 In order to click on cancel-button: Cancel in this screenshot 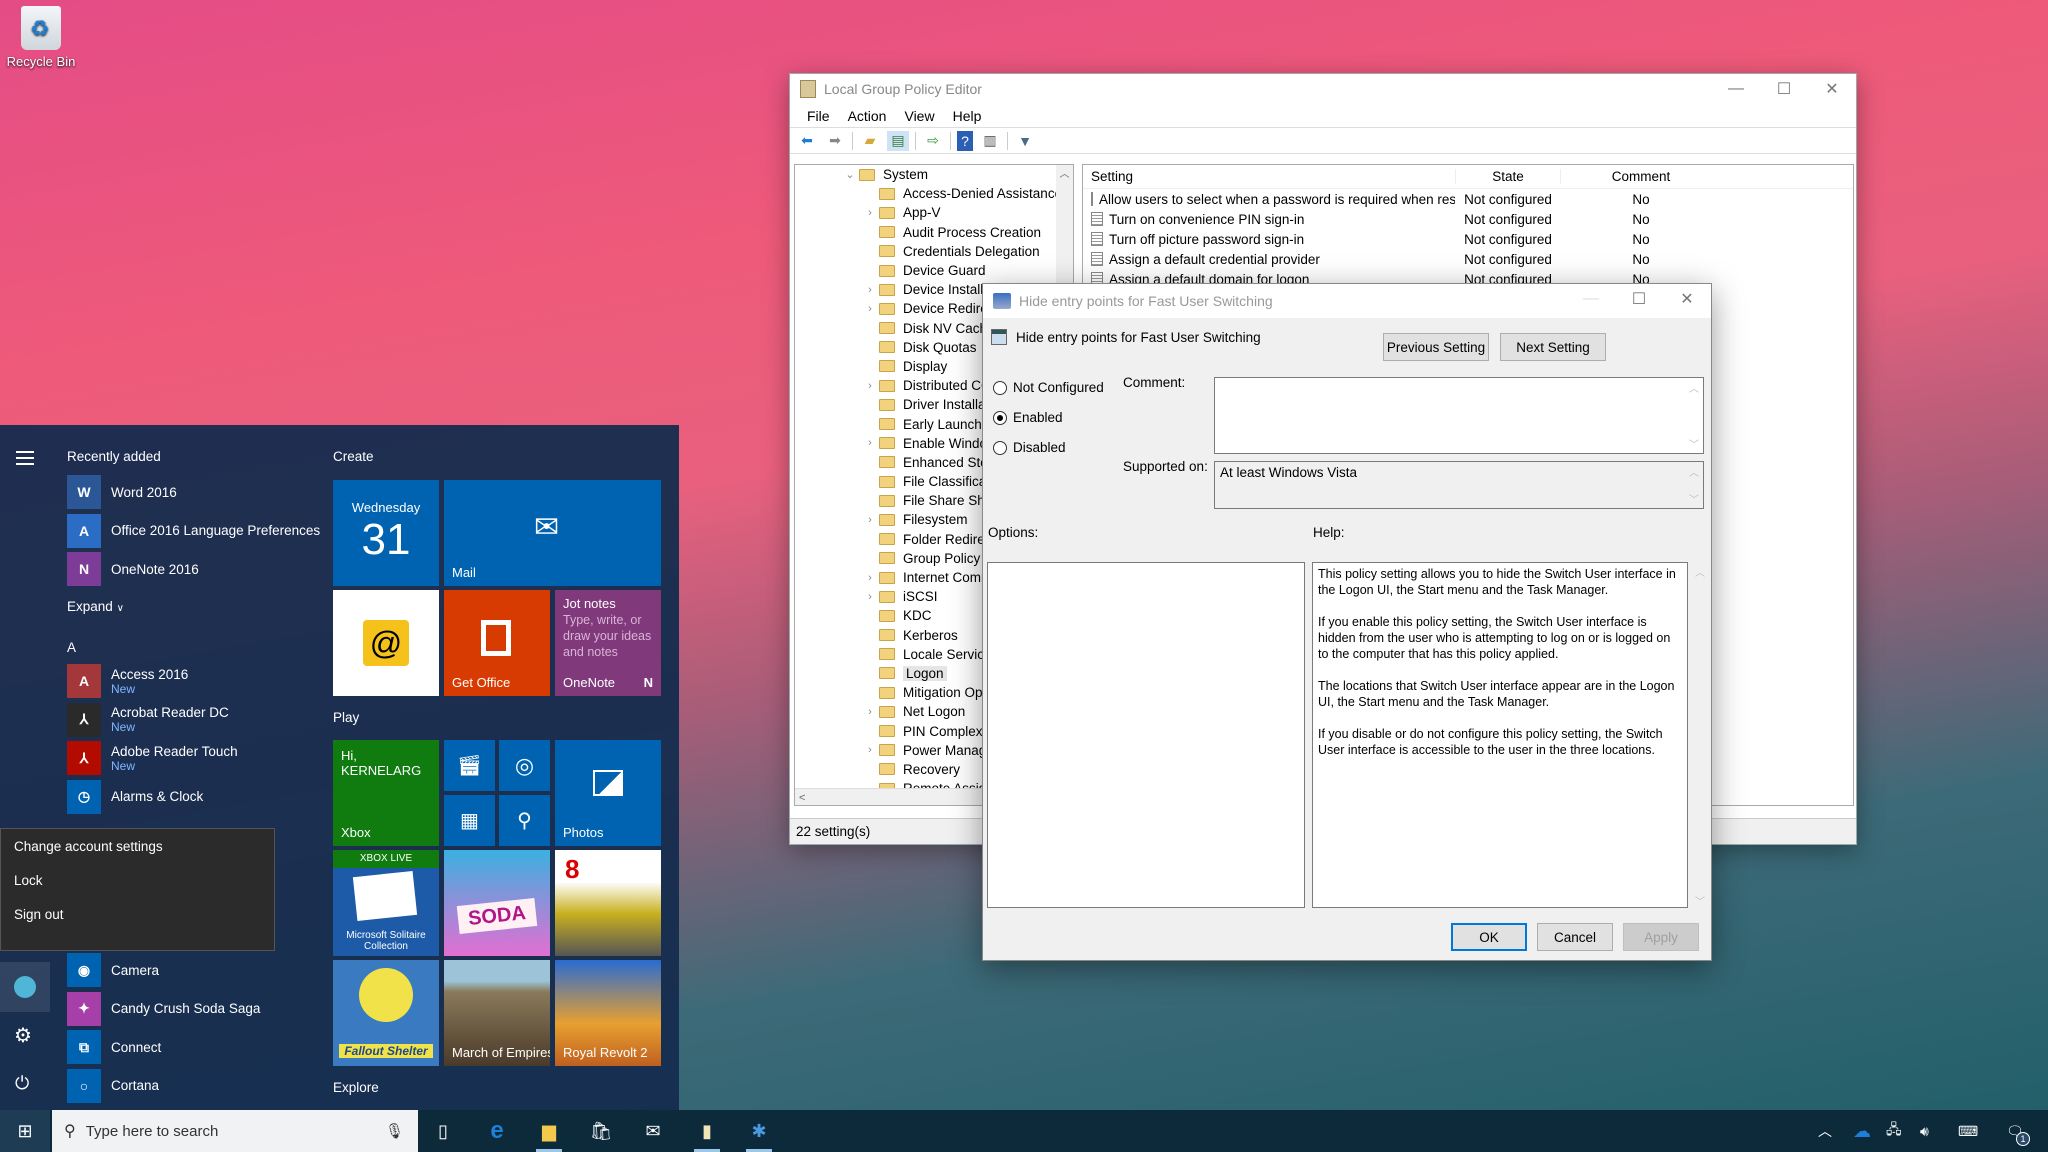, I will do `click(1575, 937)`.